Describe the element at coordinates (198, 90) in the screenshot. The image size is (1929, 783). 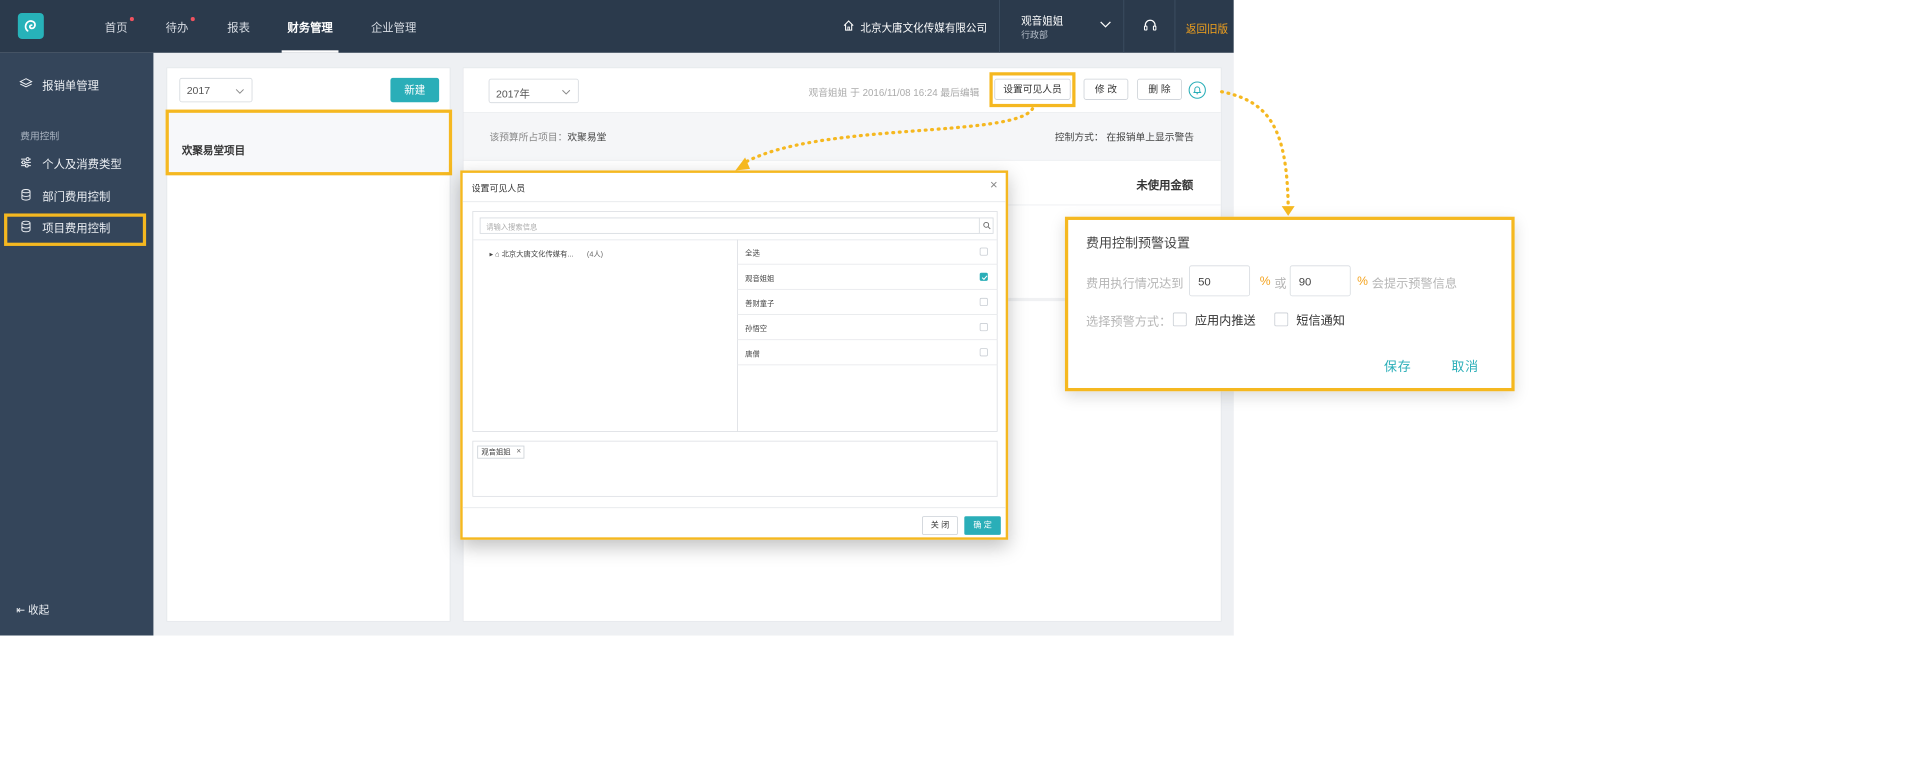
I see `year-select-value: 2017` at that location.